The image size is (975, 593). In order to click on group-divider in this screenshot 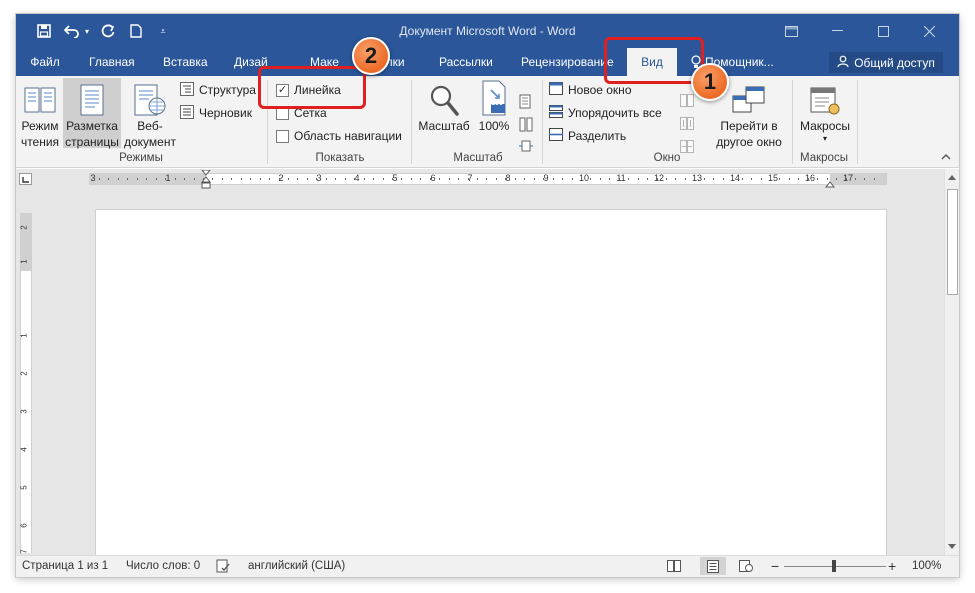, I will do `click(411, 122)`.